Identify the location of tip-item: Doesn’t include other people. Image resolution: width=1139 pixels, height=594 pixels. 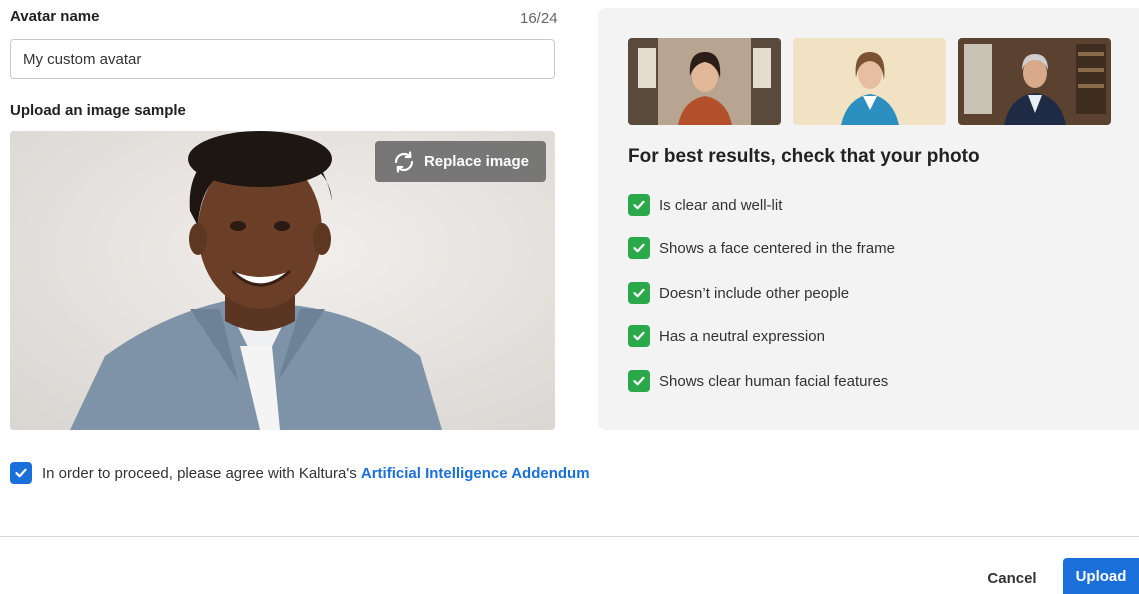
(738, 293).